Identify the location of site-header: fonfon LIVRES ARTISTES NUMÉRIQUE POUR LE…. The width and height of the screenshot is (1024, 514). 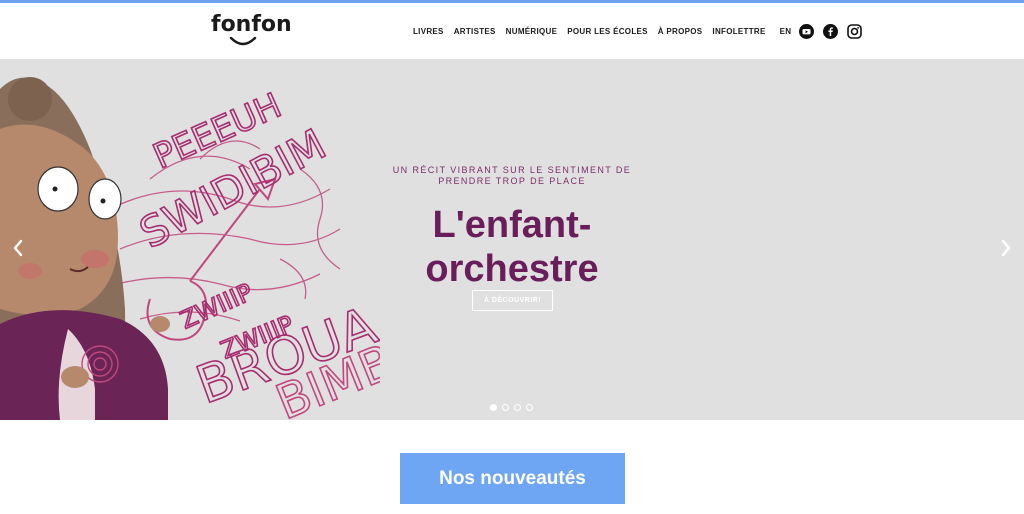
(512, 31).